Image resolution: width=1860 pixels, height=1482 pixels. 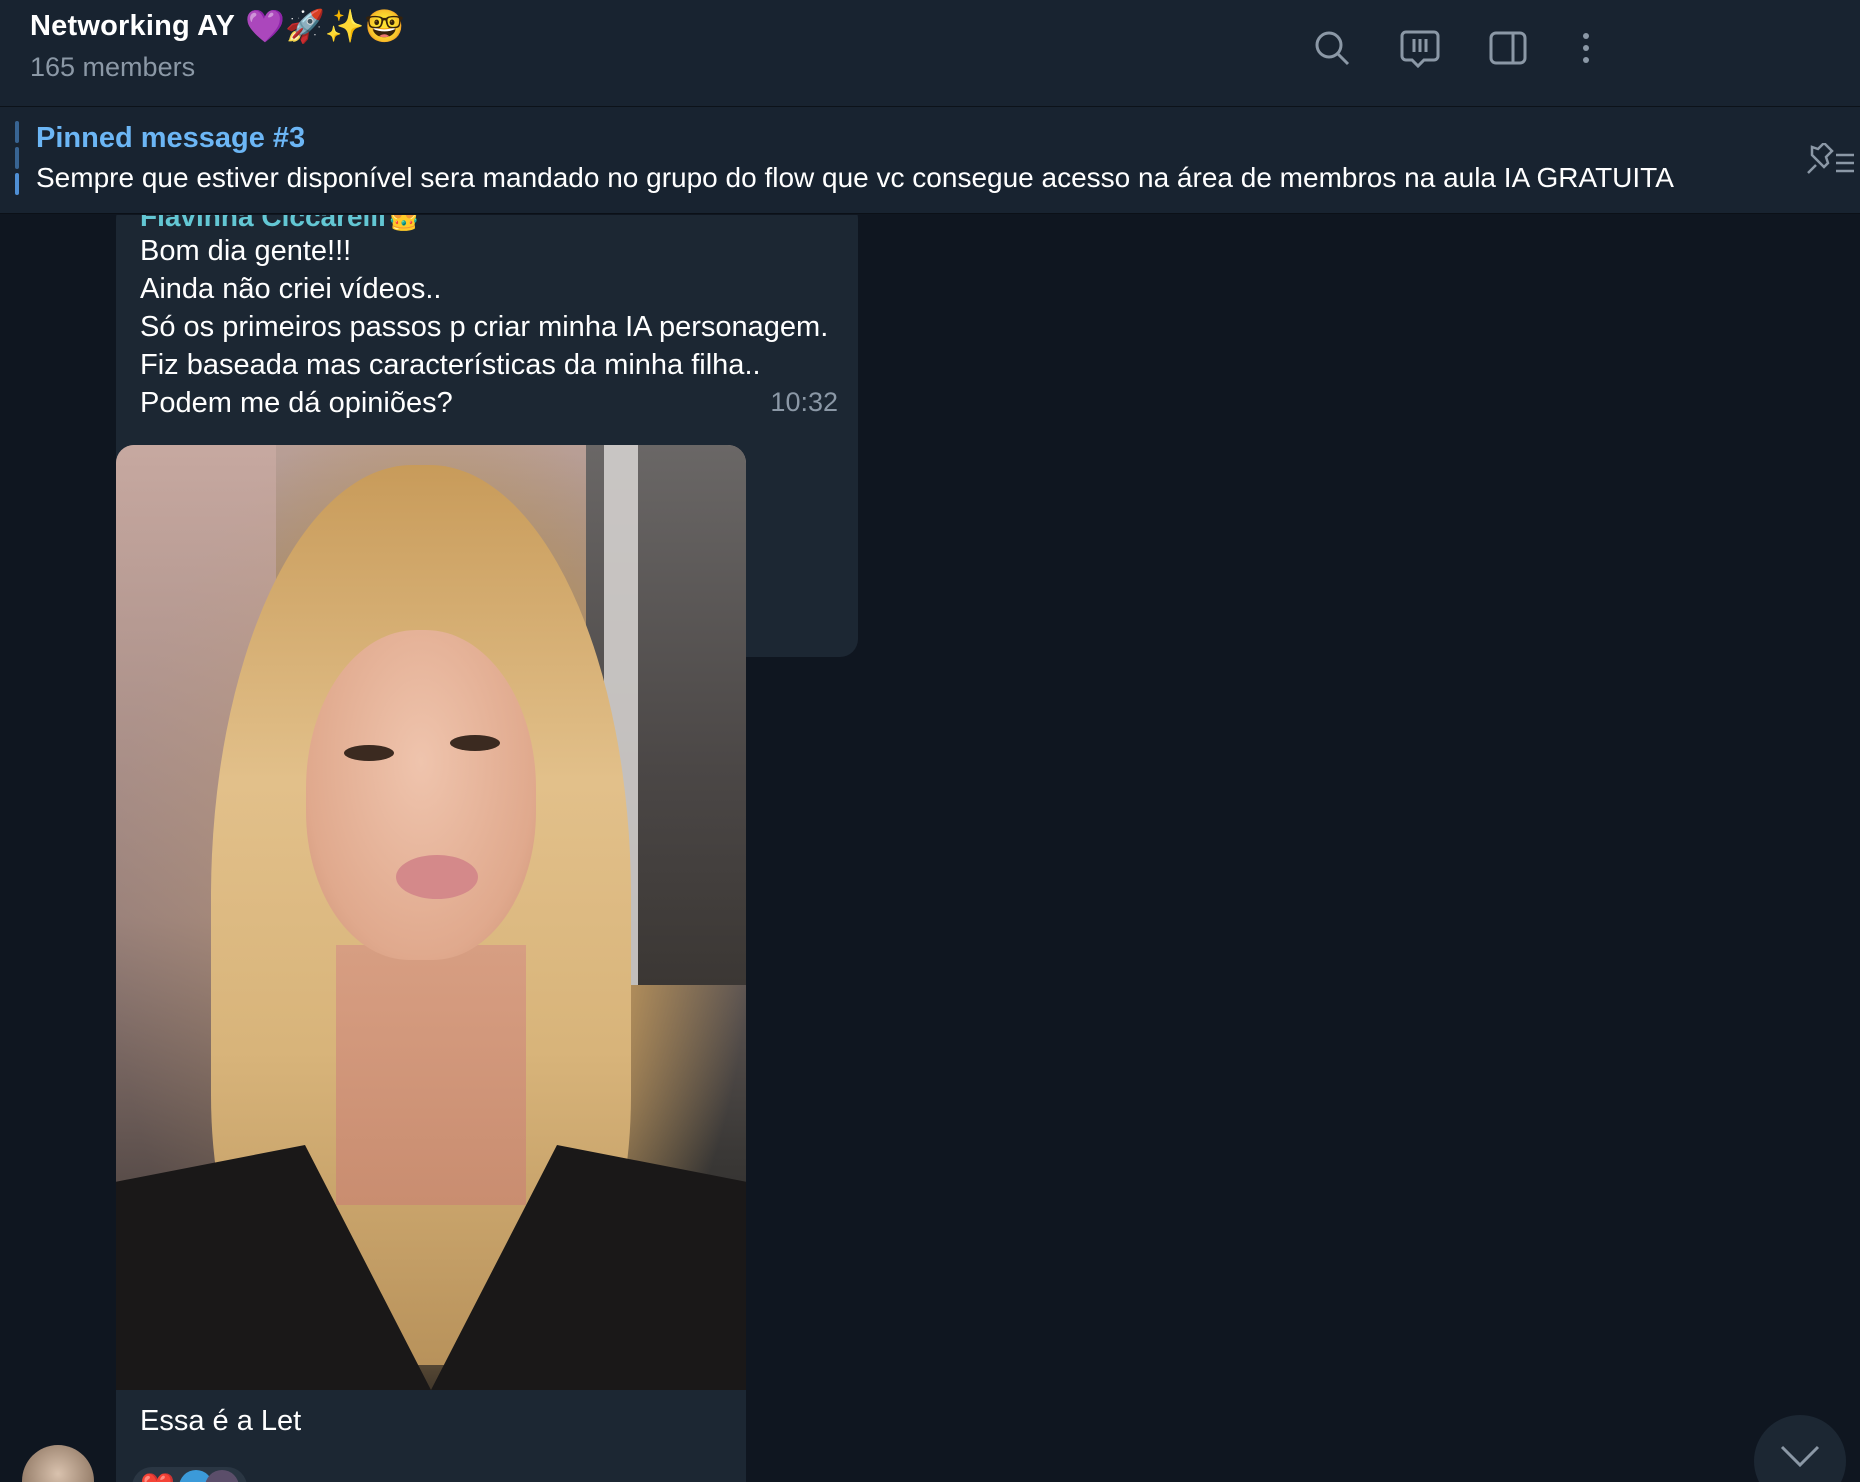 I want to click on chat-header: Networking AY 💜🚀✨🤓 165 members, so click(x=930, y=53).